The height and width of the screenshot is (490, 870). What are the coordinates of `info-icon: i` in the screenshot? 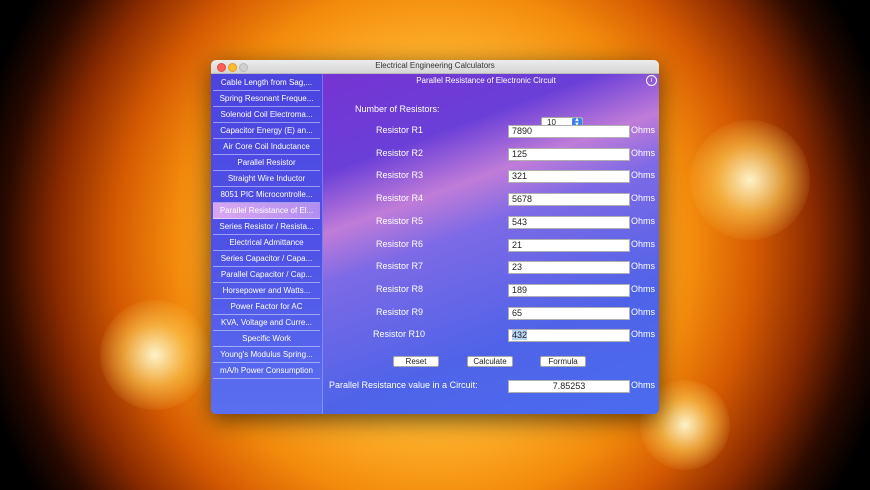 It's located at (651, 80).